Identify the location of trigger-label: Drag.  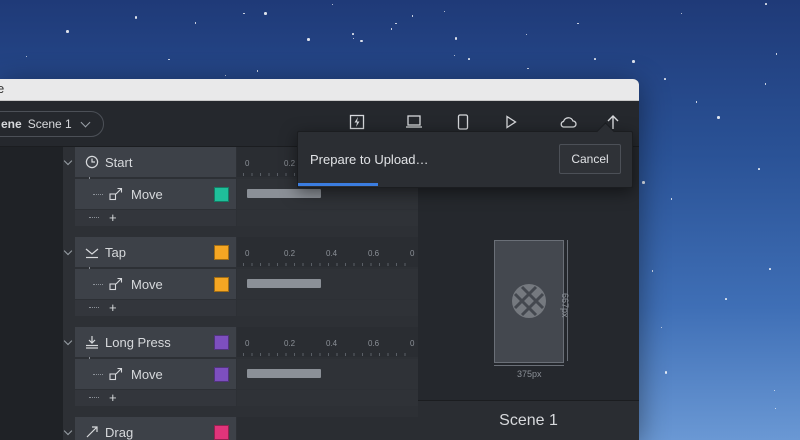
(119, 432).